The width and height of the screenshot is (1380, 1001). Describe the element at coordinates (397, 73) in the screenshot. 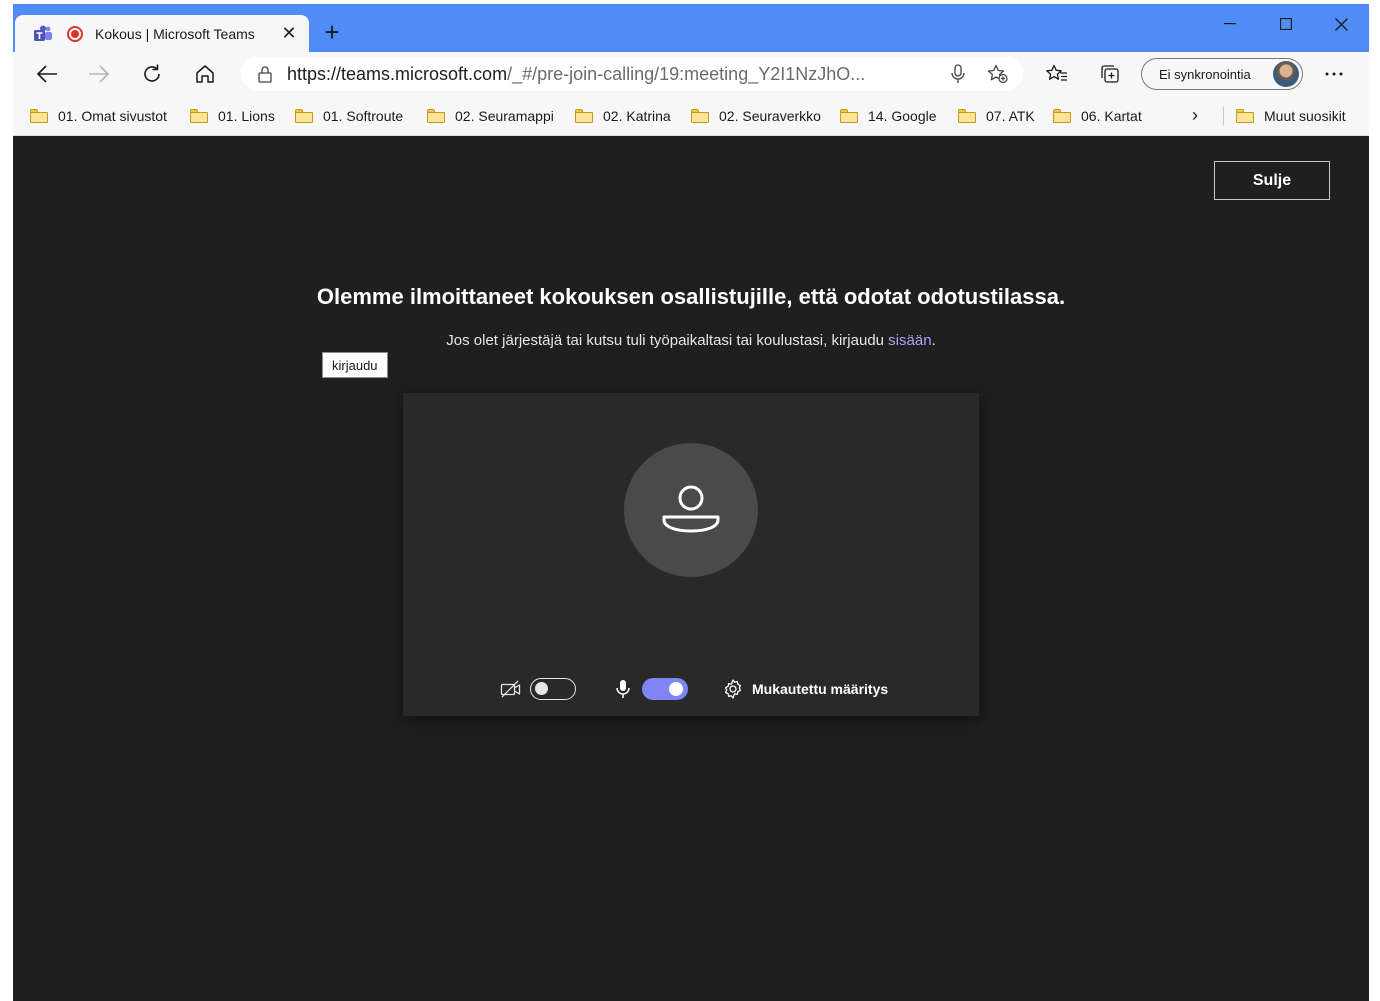

I see `url-host: https://teams.microsoft.com` at that location.